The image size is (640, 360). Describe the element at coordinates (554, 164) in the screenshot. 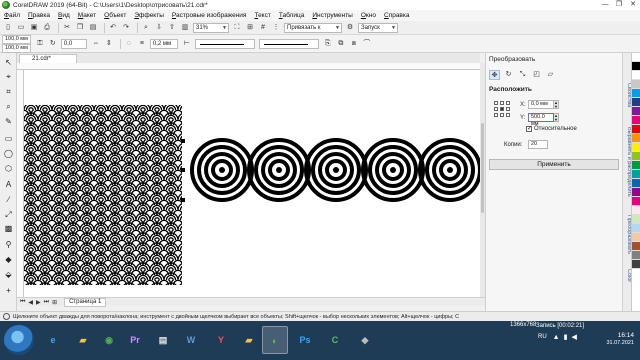

I see `apply-button: Применить` at that location.